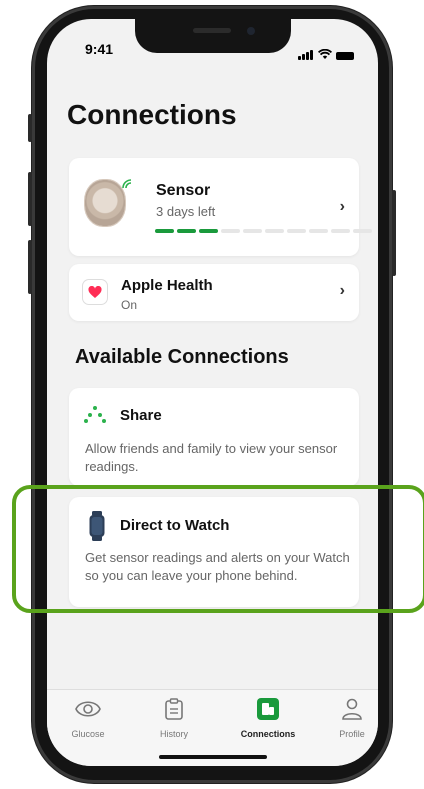 The width and height of the screenshot is (424, 789). What do you see at coordinates (88, 718) in the screenshot?
I see `tab-glucose: Glucose` at bounding box center [88, 718].